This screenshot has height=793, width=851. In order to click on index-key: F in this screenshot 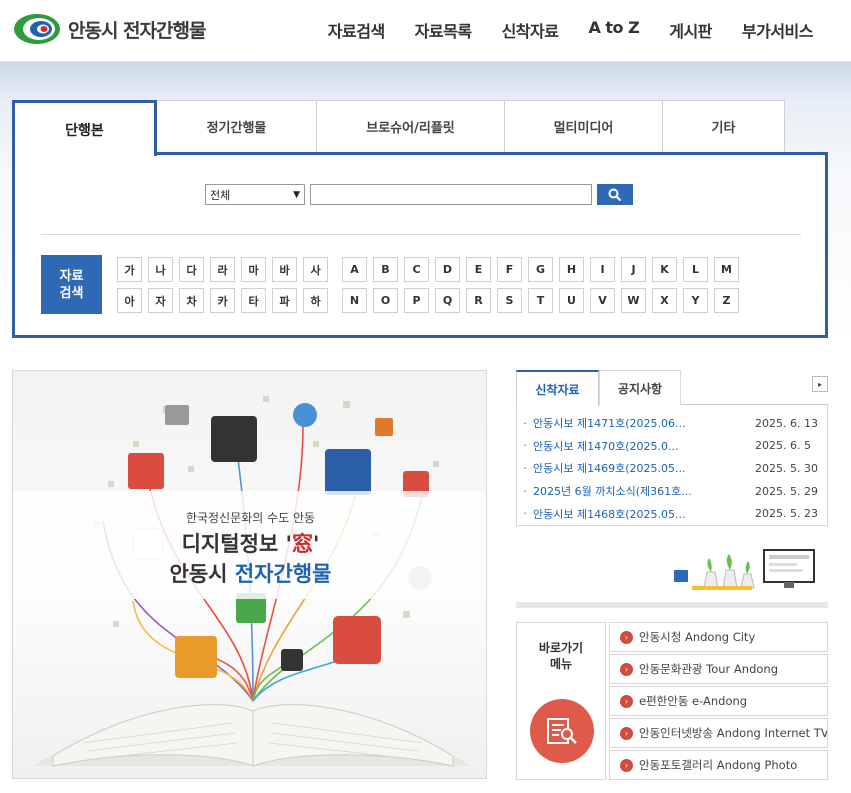, I will do `click(509, 269)`.